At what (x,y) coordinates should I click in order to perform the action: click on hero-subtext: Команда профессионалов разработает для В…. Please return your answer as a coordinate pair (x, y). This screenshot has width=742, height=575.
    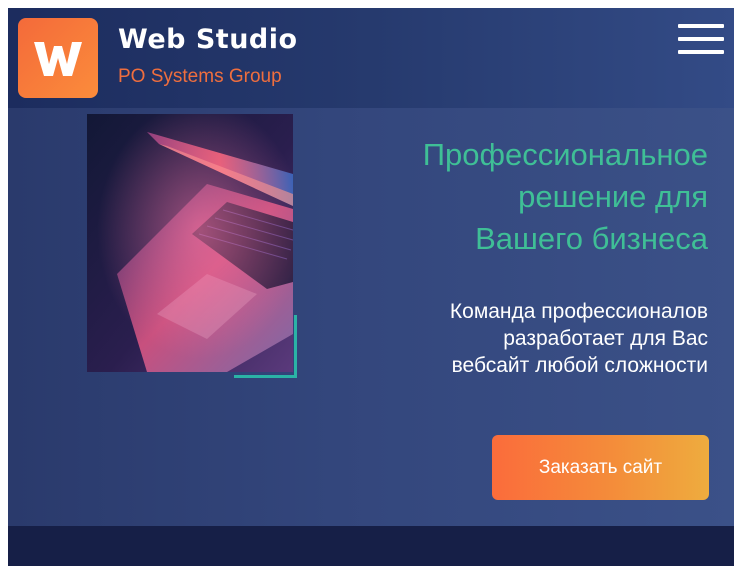
    Looking at the image, I should click on (498, 338).